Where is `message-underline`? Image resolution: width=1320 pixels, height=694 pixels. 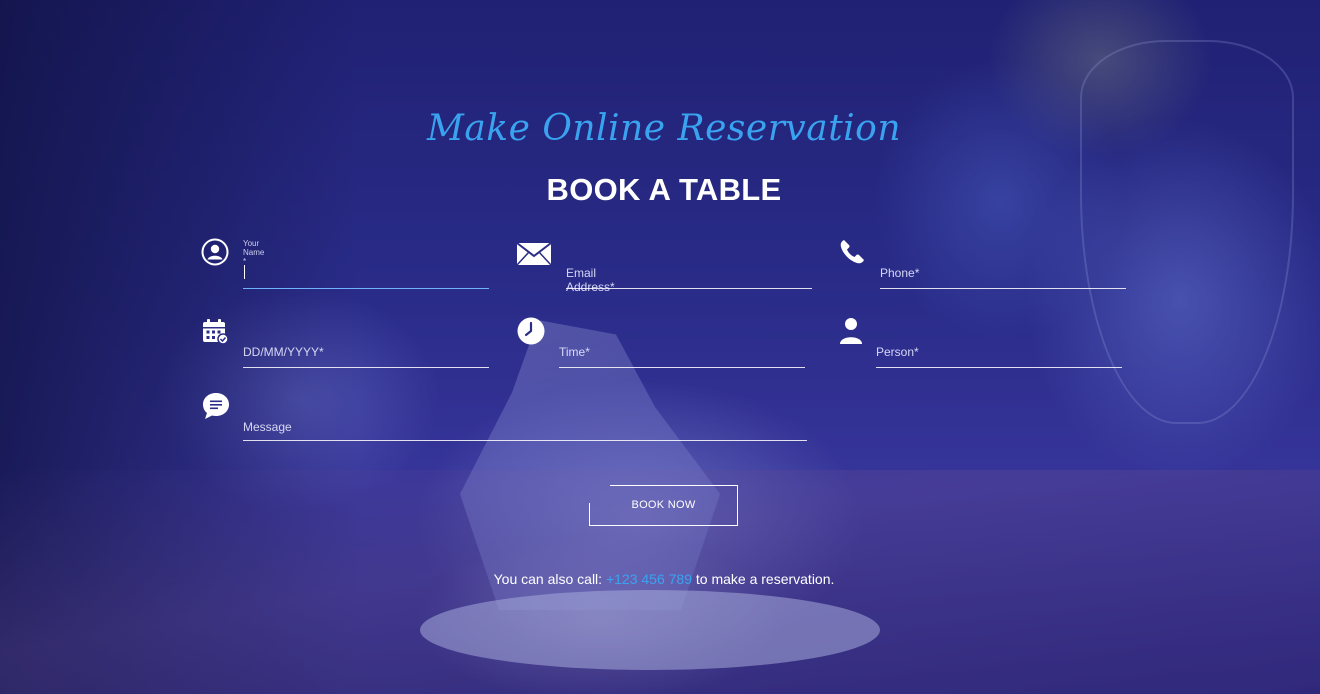
message-underline is located at coordinates (525, 440).